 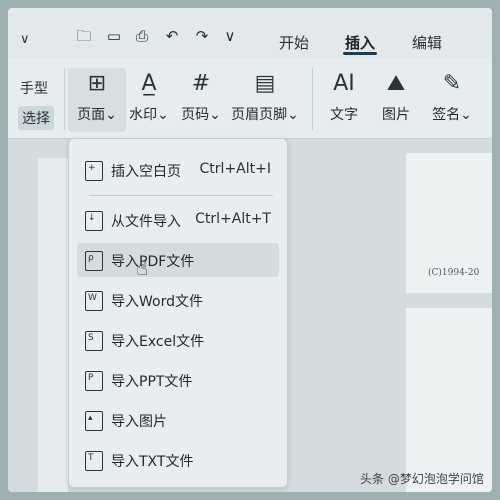 What do you see at coordinates (427, 42) in the screenshot?
I see `tab-edit: 编辑` at bounding box center [427, 42].